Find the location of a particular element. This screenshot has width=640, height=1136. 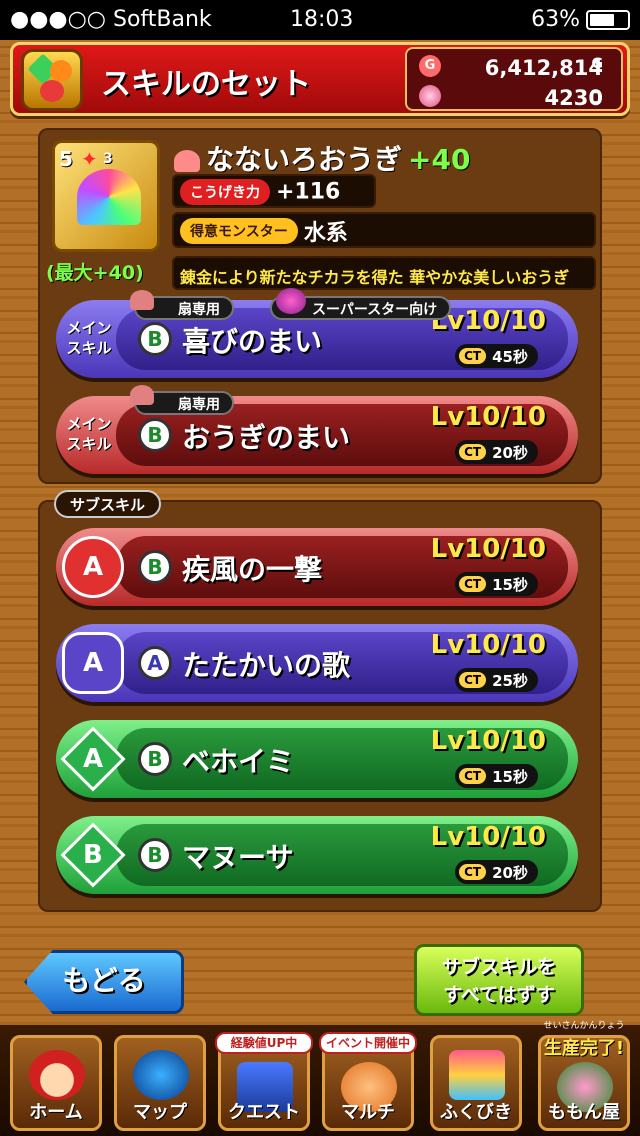

item-bonus: +40 is located at coordinates (439, 159).